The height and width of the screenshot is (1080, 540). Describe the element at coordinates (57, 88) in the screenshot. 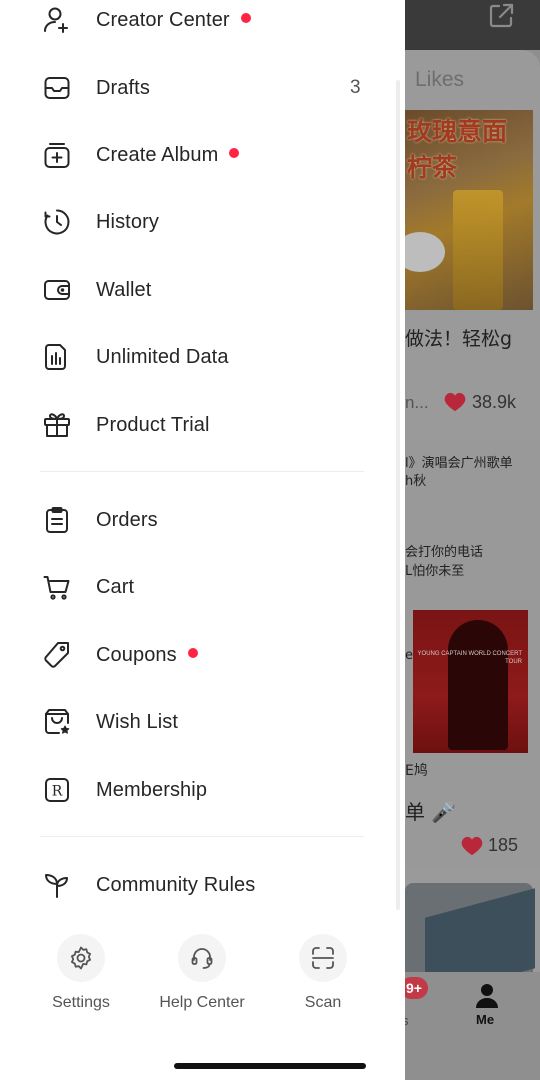

I see `drafts-icon` at that location.